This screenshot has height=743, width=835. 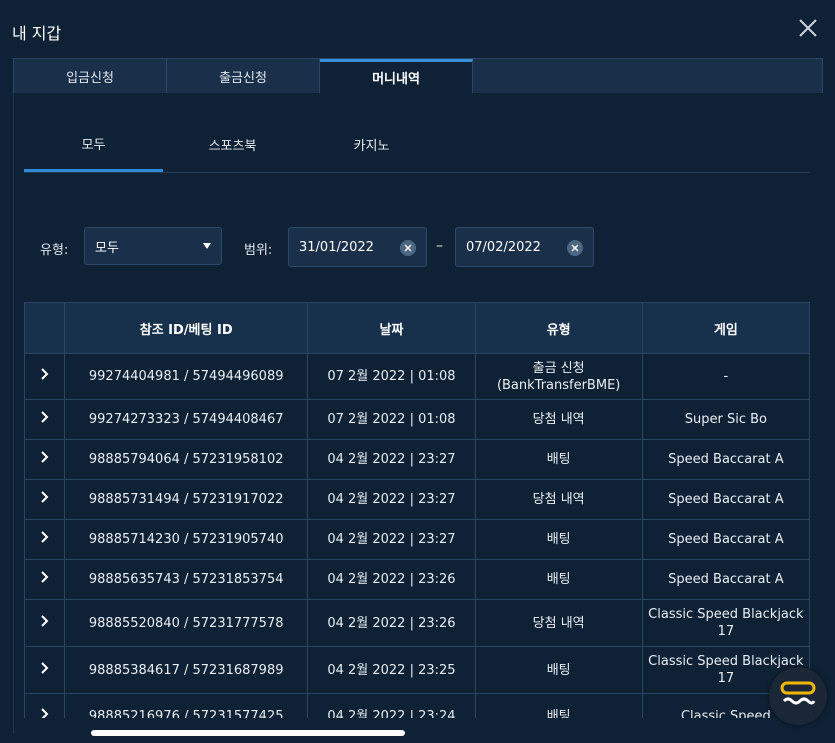 I want to click on header-type: 유형, so click(x=558, y=328).